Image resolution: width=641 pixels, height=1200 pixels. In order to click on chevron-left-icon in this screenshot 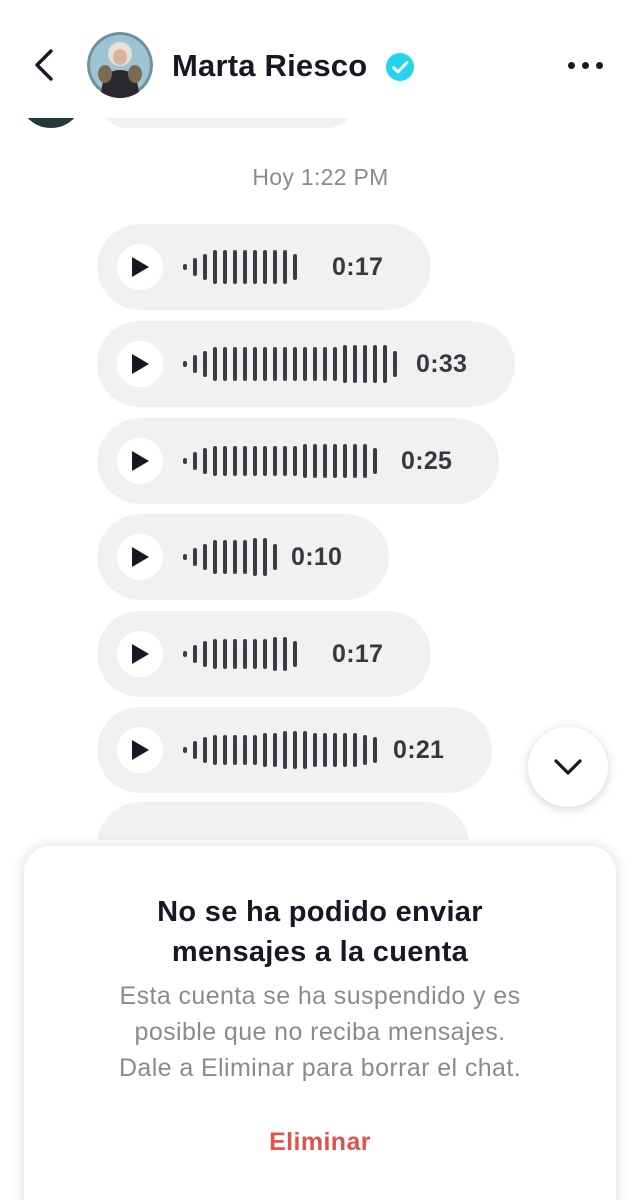, I will do `click(44, 65)`.